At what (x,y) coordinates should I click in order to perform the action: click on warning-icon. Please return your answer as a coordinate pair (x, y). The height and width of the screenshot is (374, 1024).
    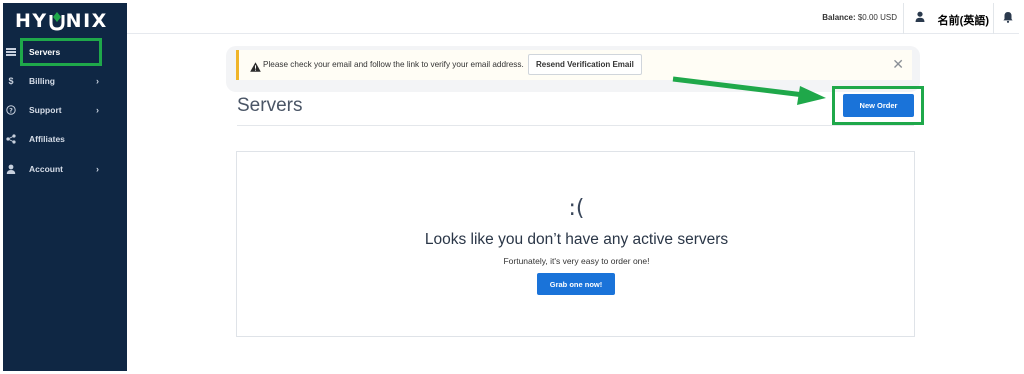
    Looking at the image, I should click on (255, 65).